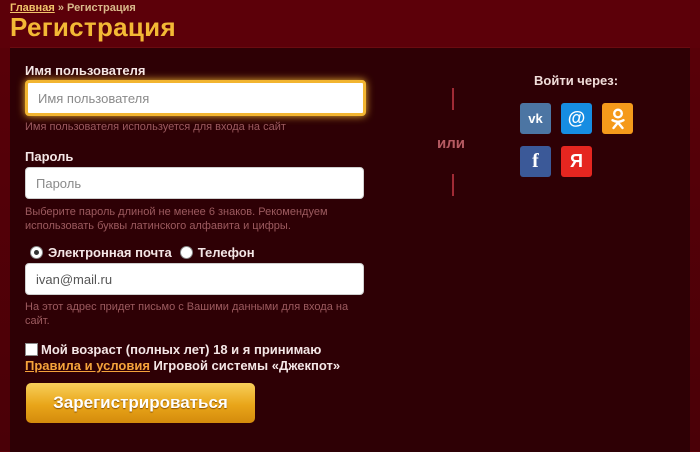 The width and height of the screenshot is (700, 452). I want to click on facebook-login-button: f, so click(535, 161).